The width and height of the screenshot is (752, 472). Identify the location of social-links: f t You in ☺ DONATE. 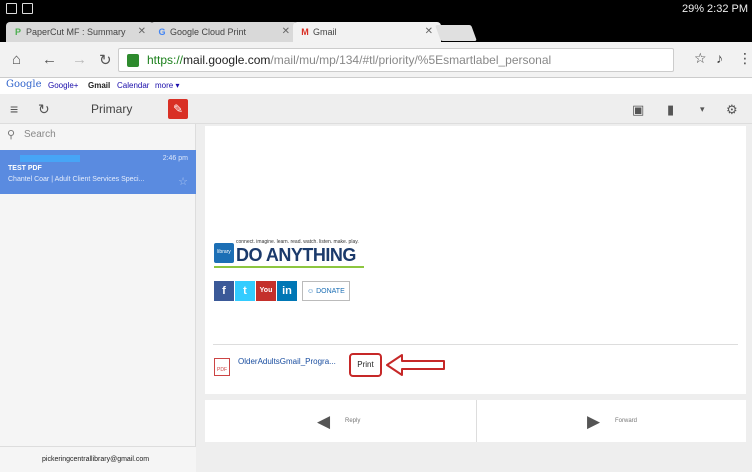
(282, 291).